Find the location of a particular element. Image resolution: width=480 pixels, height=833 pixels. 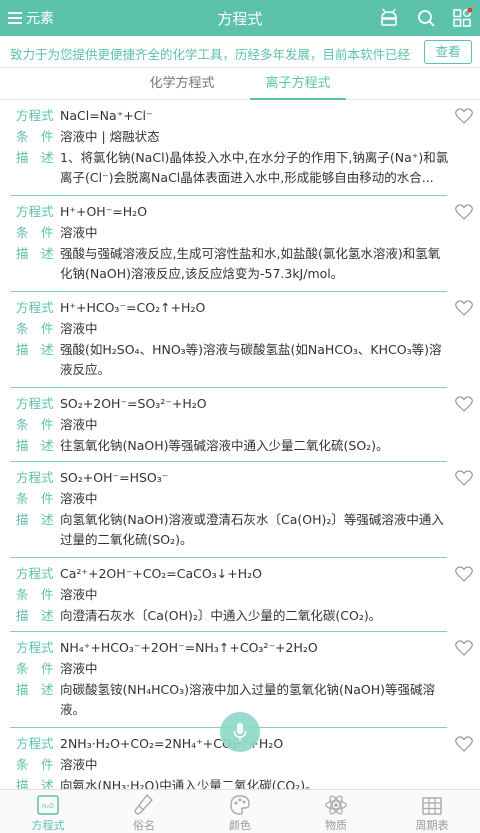

microphone-icon is located at coordinates (240, 732).